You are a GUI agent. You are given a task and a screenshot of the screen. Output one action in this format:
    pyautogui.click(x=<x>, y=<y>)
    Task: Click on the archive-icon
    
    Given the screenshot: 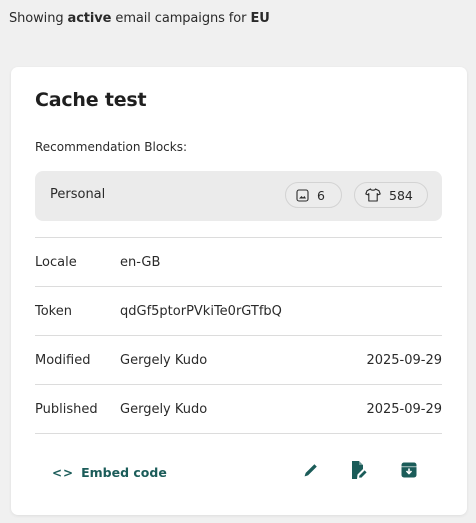 What is the action you would take?
    pyautogui.click(x=409, y=472)
    